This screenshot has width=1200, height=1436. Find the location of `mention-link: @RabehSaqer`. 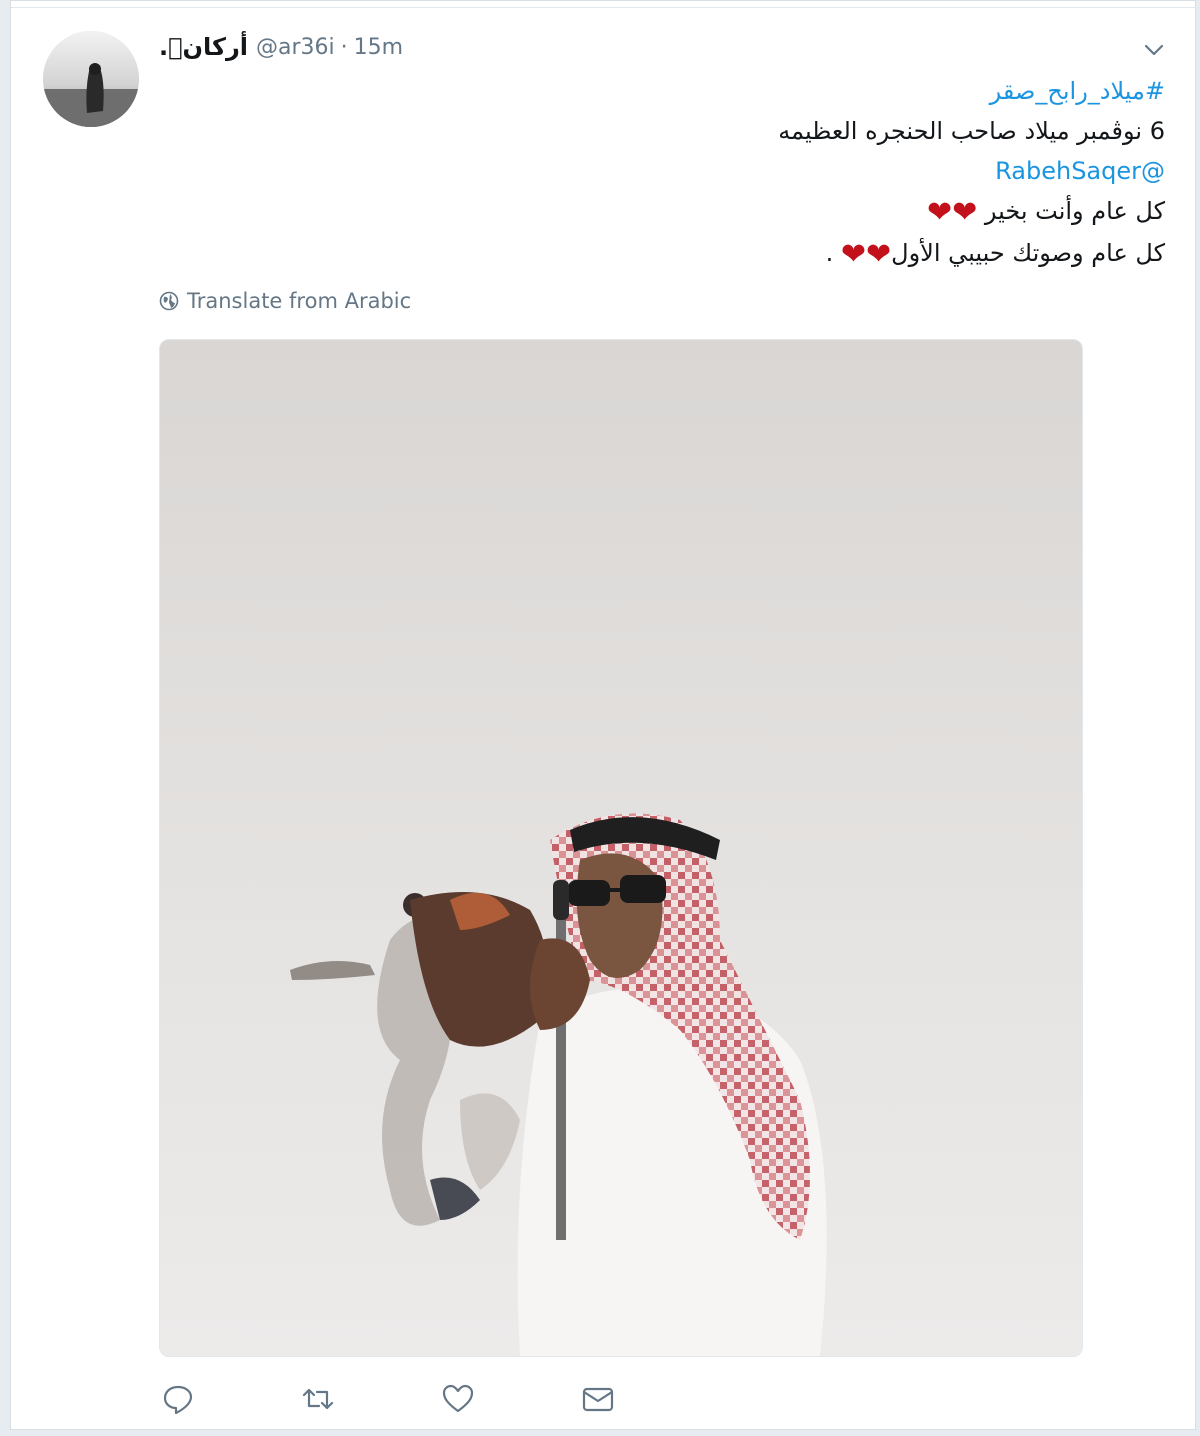

mention-link: @RabehSaqer is located at coordinates (715, 171).